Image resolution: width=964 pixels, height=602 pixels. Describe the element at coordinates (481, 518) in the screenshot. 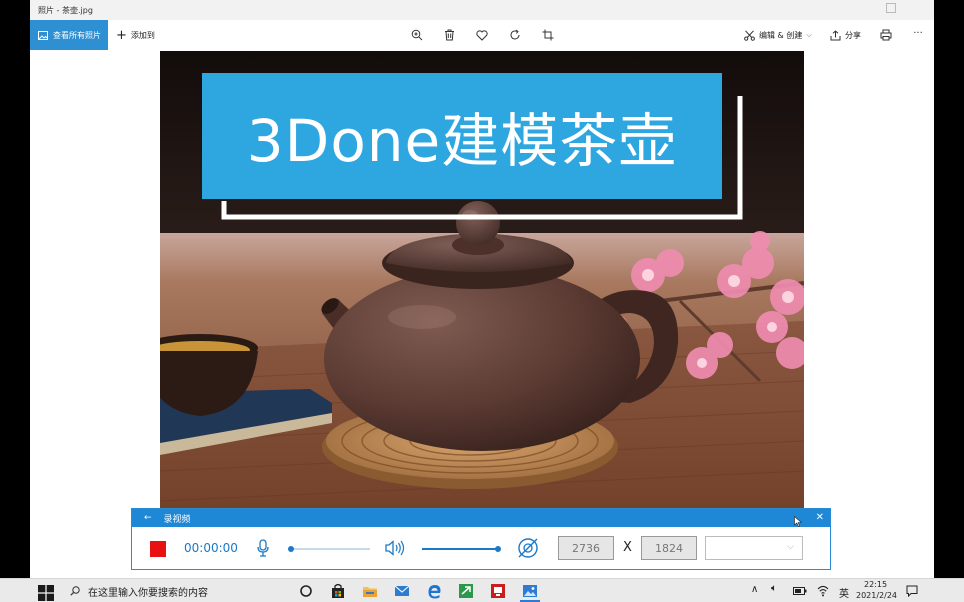

I see `recorder-title-bar: ← 录视频 ✕` at that location.